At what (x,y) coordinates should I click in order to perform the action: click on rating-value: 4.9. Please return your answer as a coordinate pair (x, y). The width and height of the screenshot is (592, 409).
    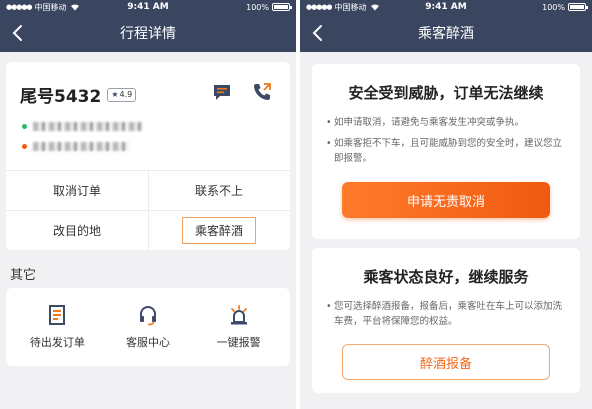
    Looking at the image, I should click on (126, 94).